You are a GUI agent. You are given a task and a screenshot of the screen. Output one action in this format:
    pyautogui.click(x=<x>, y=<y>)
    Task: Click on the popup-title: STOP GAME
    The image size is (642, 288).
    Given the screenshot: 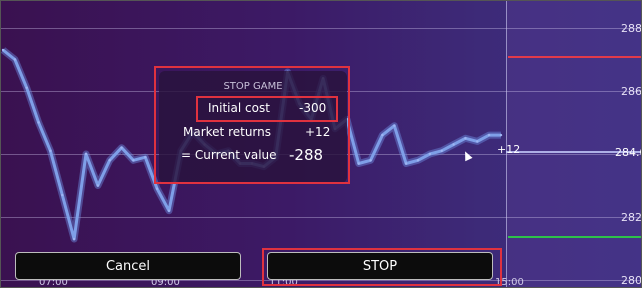 What is the action you would take?
    pyautogui.click(x=253, y=86)
    